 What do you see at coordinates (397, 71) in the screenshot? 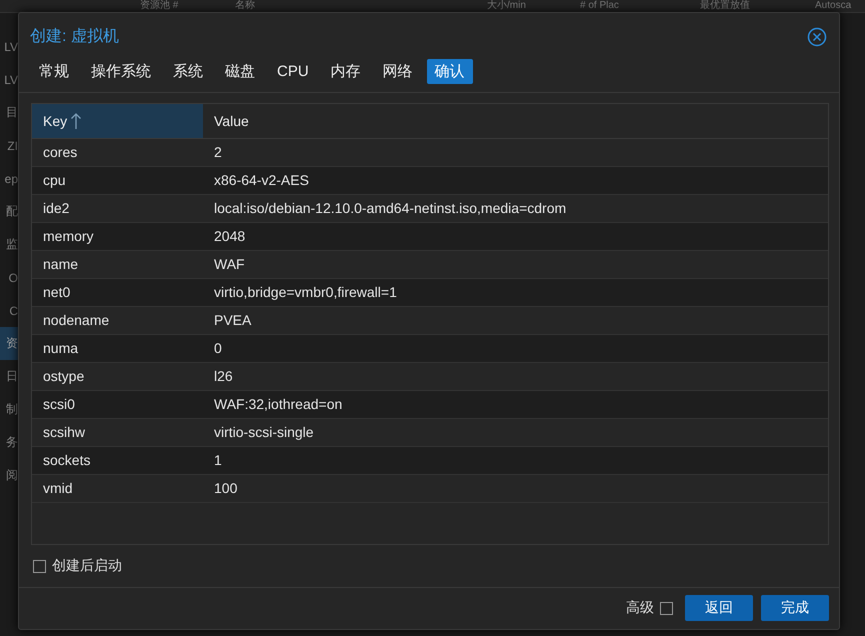
I see `tab: 网络` at bounding box center [397, 71].